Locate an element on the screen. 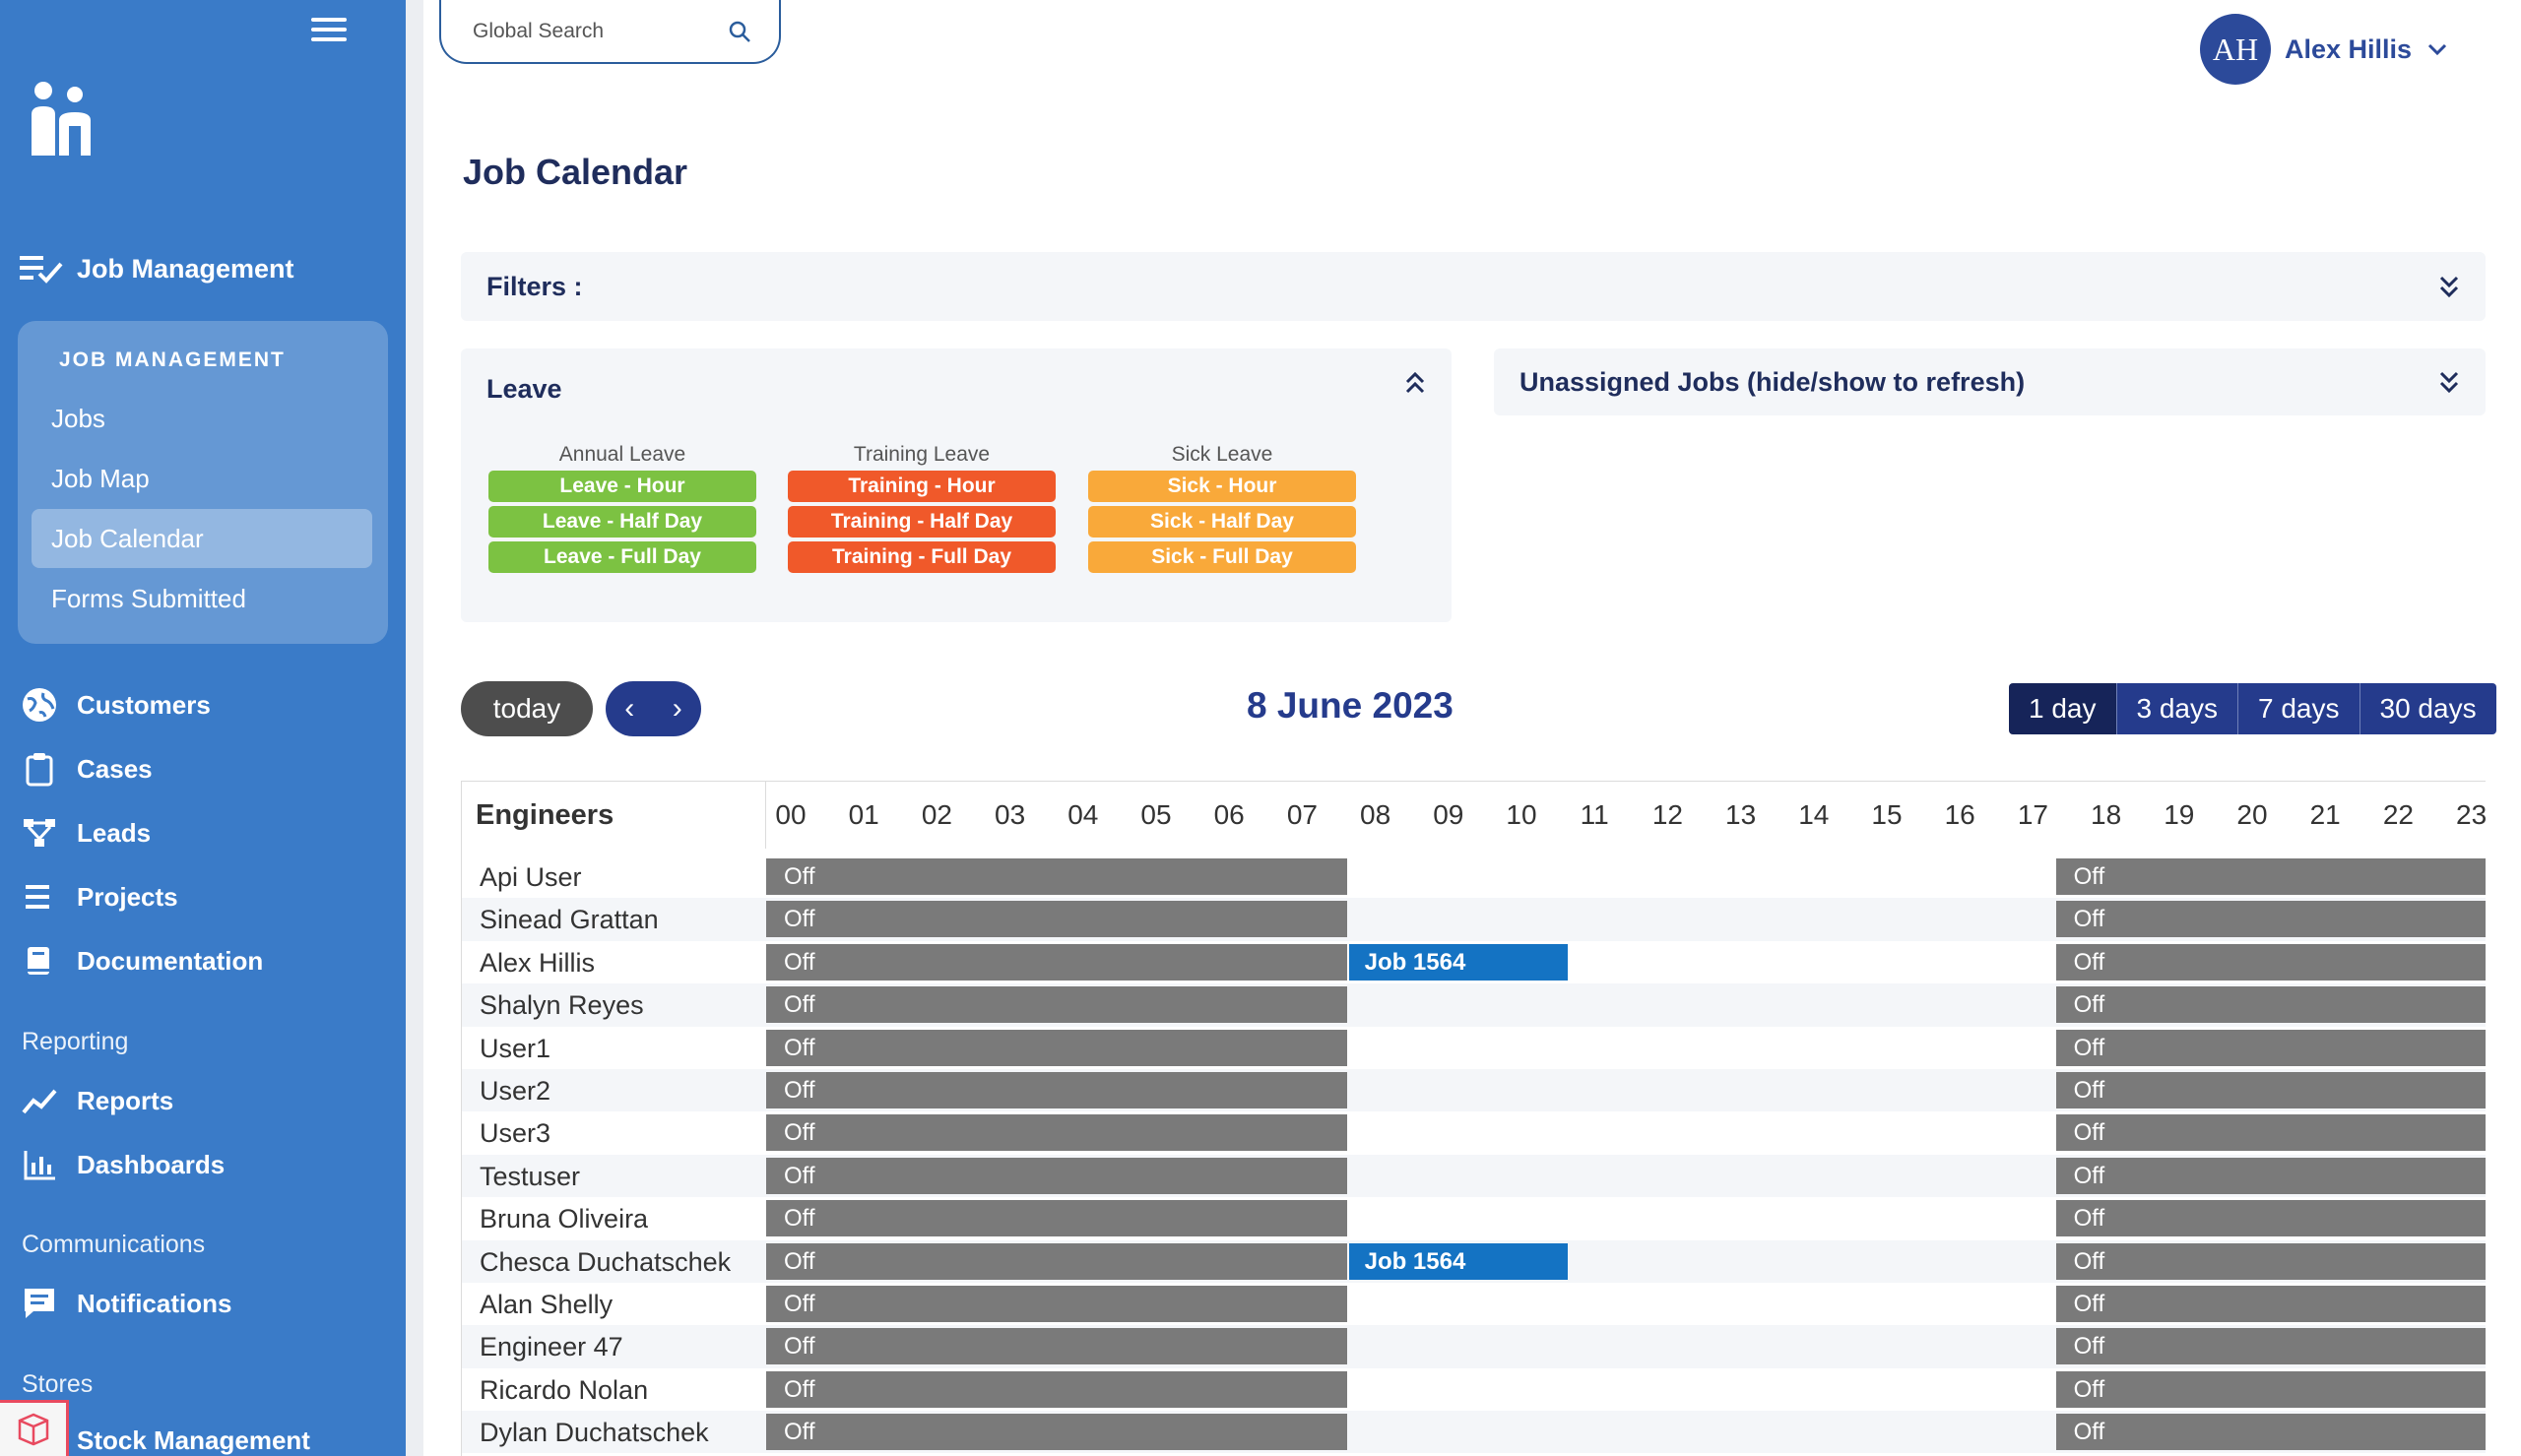  table-row: User1 Off Off is located at coordinates (1474, 1048).